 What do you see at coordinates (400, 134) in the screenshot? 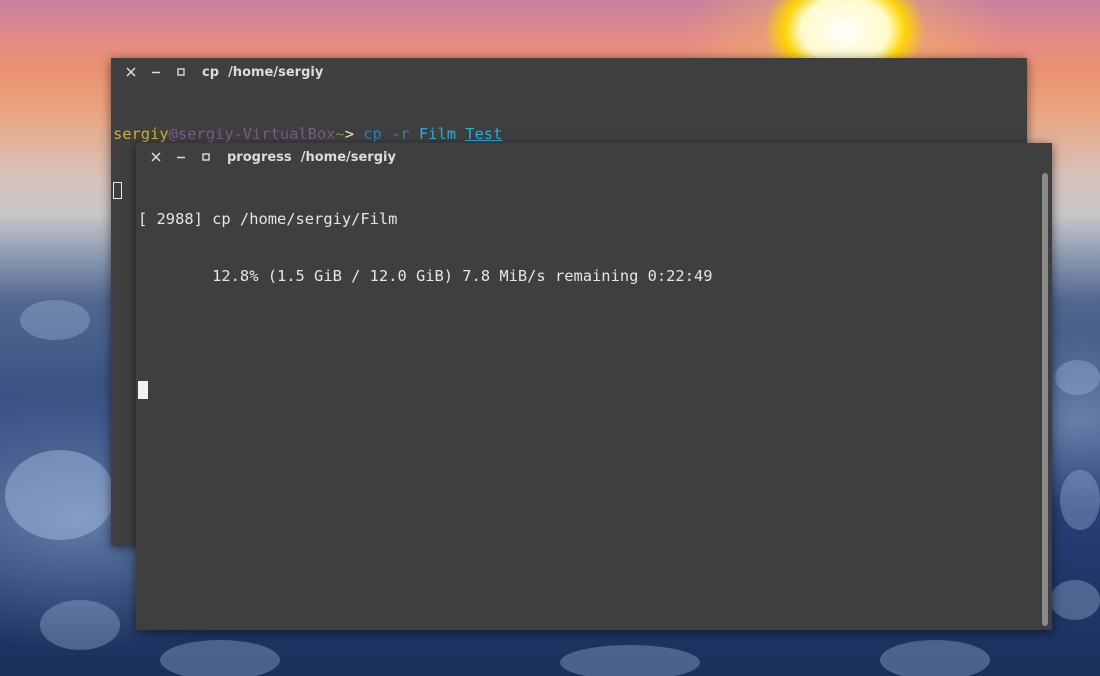
I see `command-flag: -r` at bounding box center [400, 134].